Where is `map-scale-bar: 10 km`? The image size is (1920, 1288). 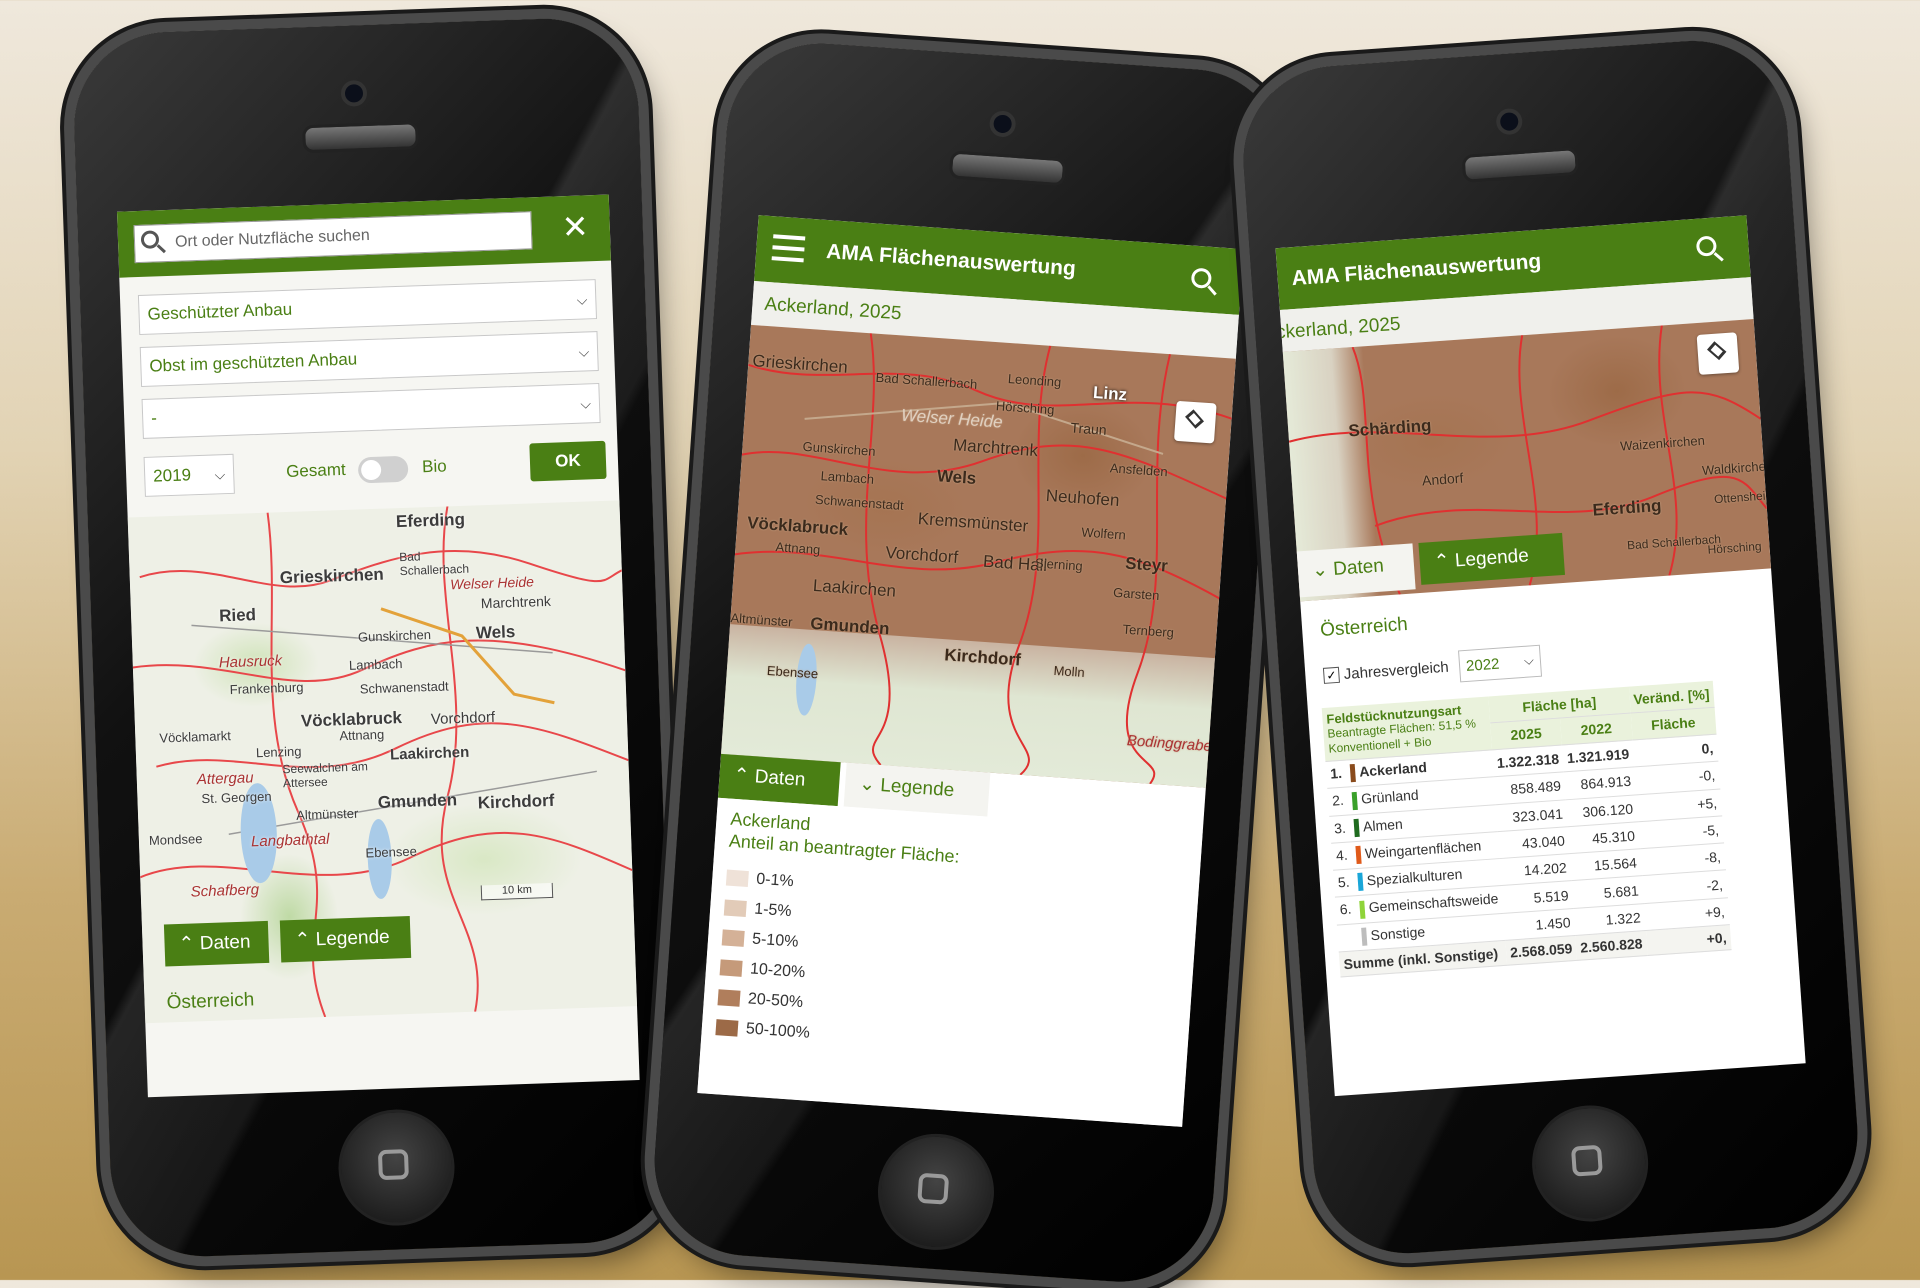 map-scale-bar: 10 km is located at coordinates (517, 891).